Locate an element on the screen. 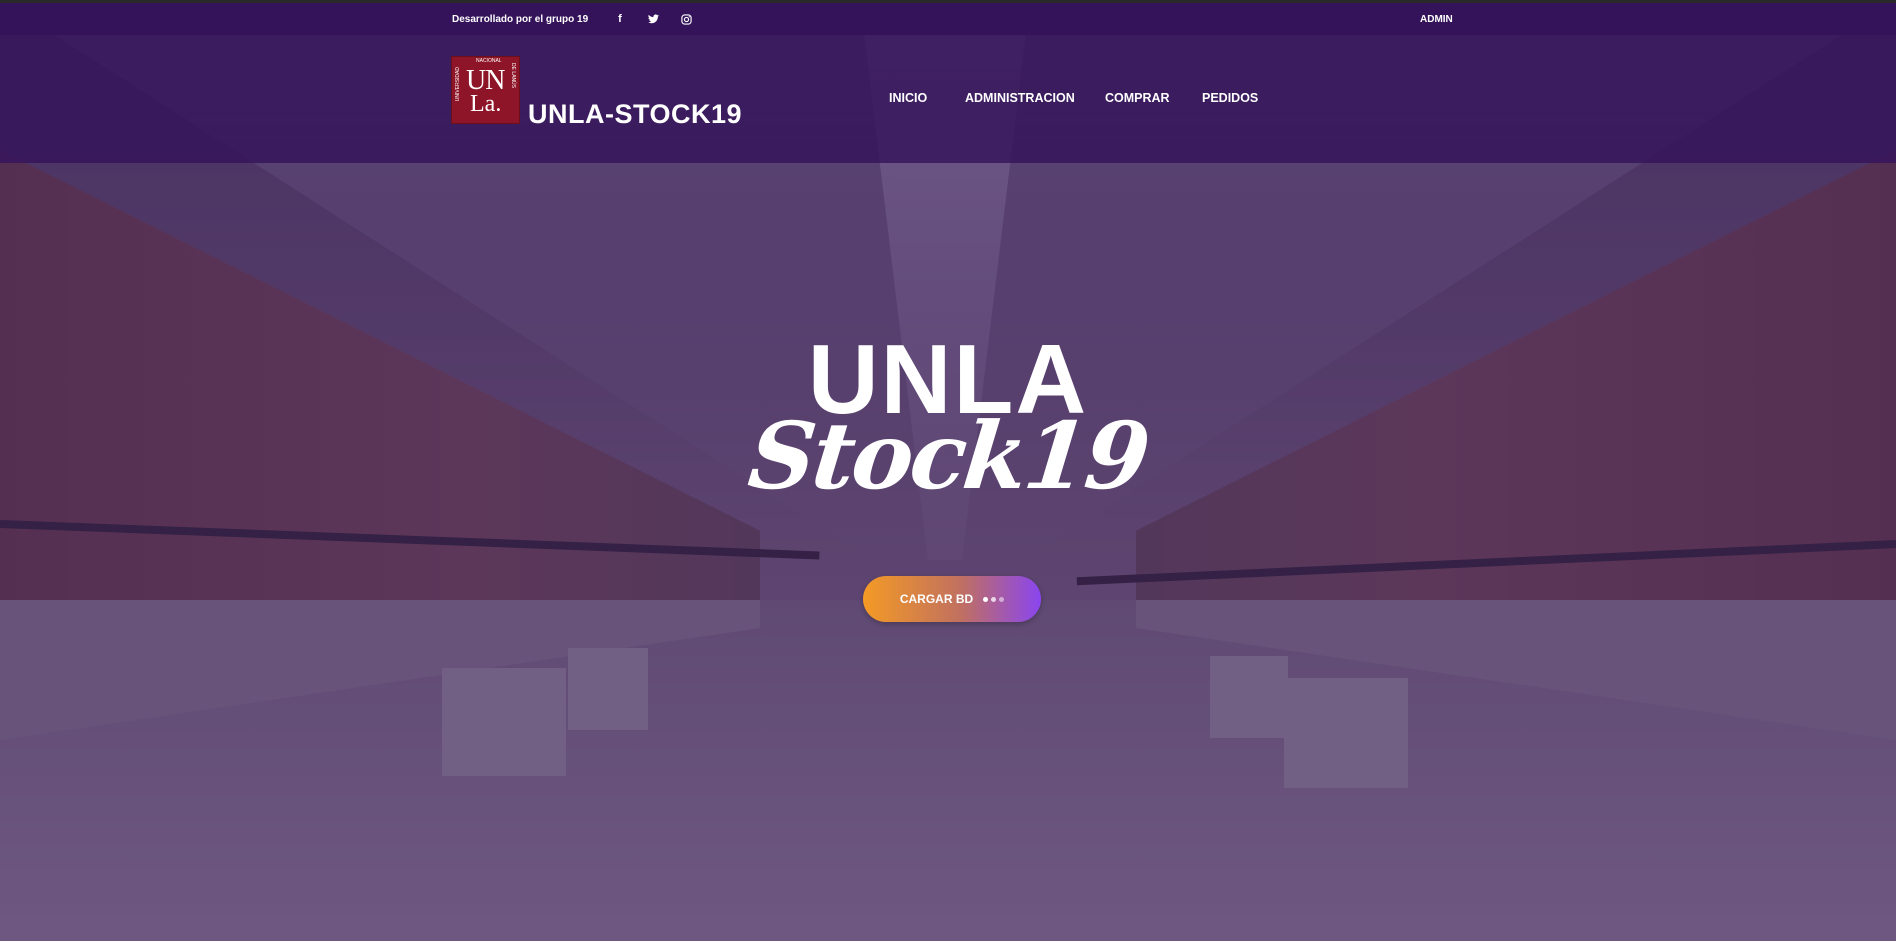 This screenshot has height=941, width=1896. load-db-button: CARGAR BD is located at coordinates (952, 599).